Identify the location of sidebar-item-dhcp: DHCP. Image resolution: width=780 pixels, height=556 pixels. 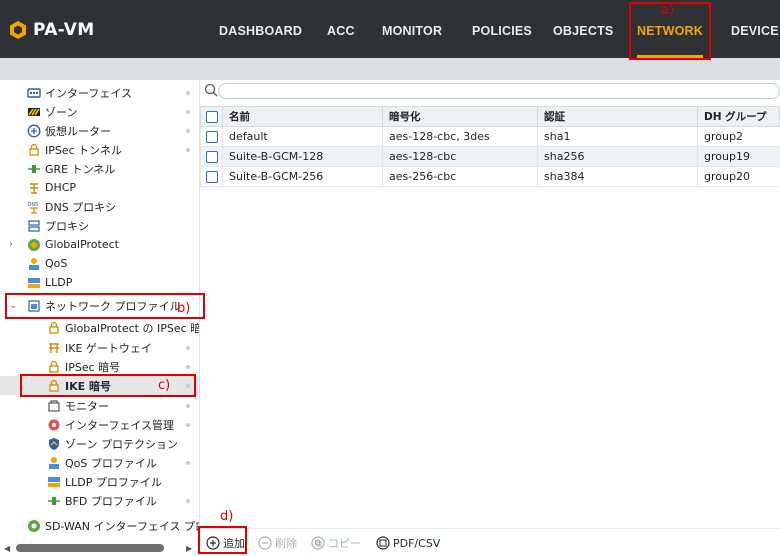
(99, 187).